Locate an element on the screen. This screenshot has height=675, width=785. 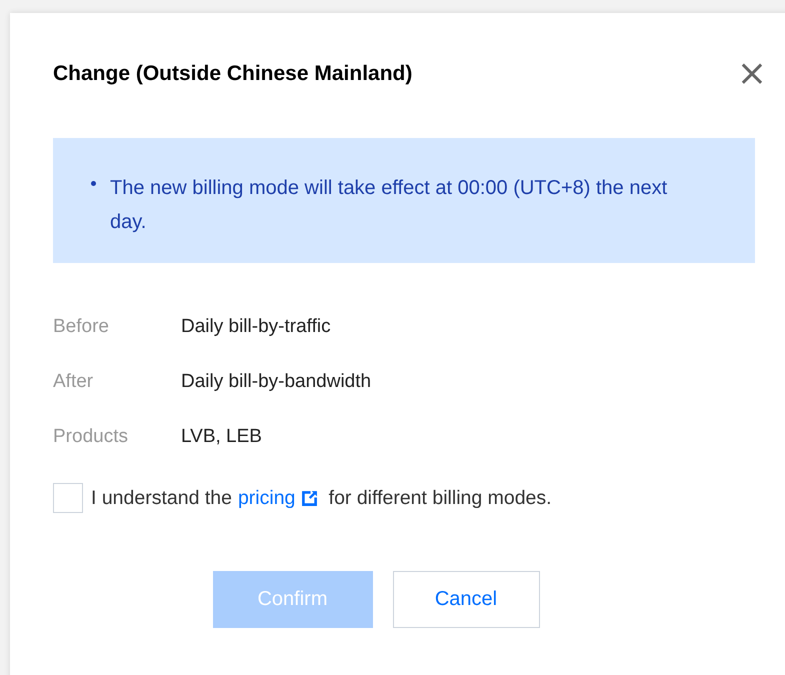
detail-value: LVB, LEB is located at coordinates (221, 436).